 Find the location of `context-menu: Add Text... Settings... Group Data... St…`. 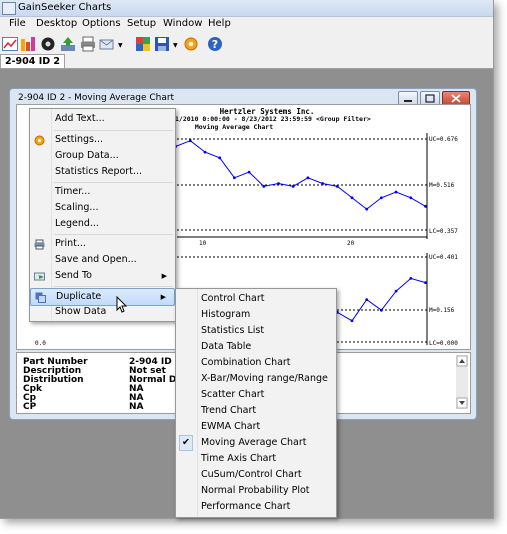

context-menu: Add Text... Settings... Group Data... St… is located at coordinates (102, 215).